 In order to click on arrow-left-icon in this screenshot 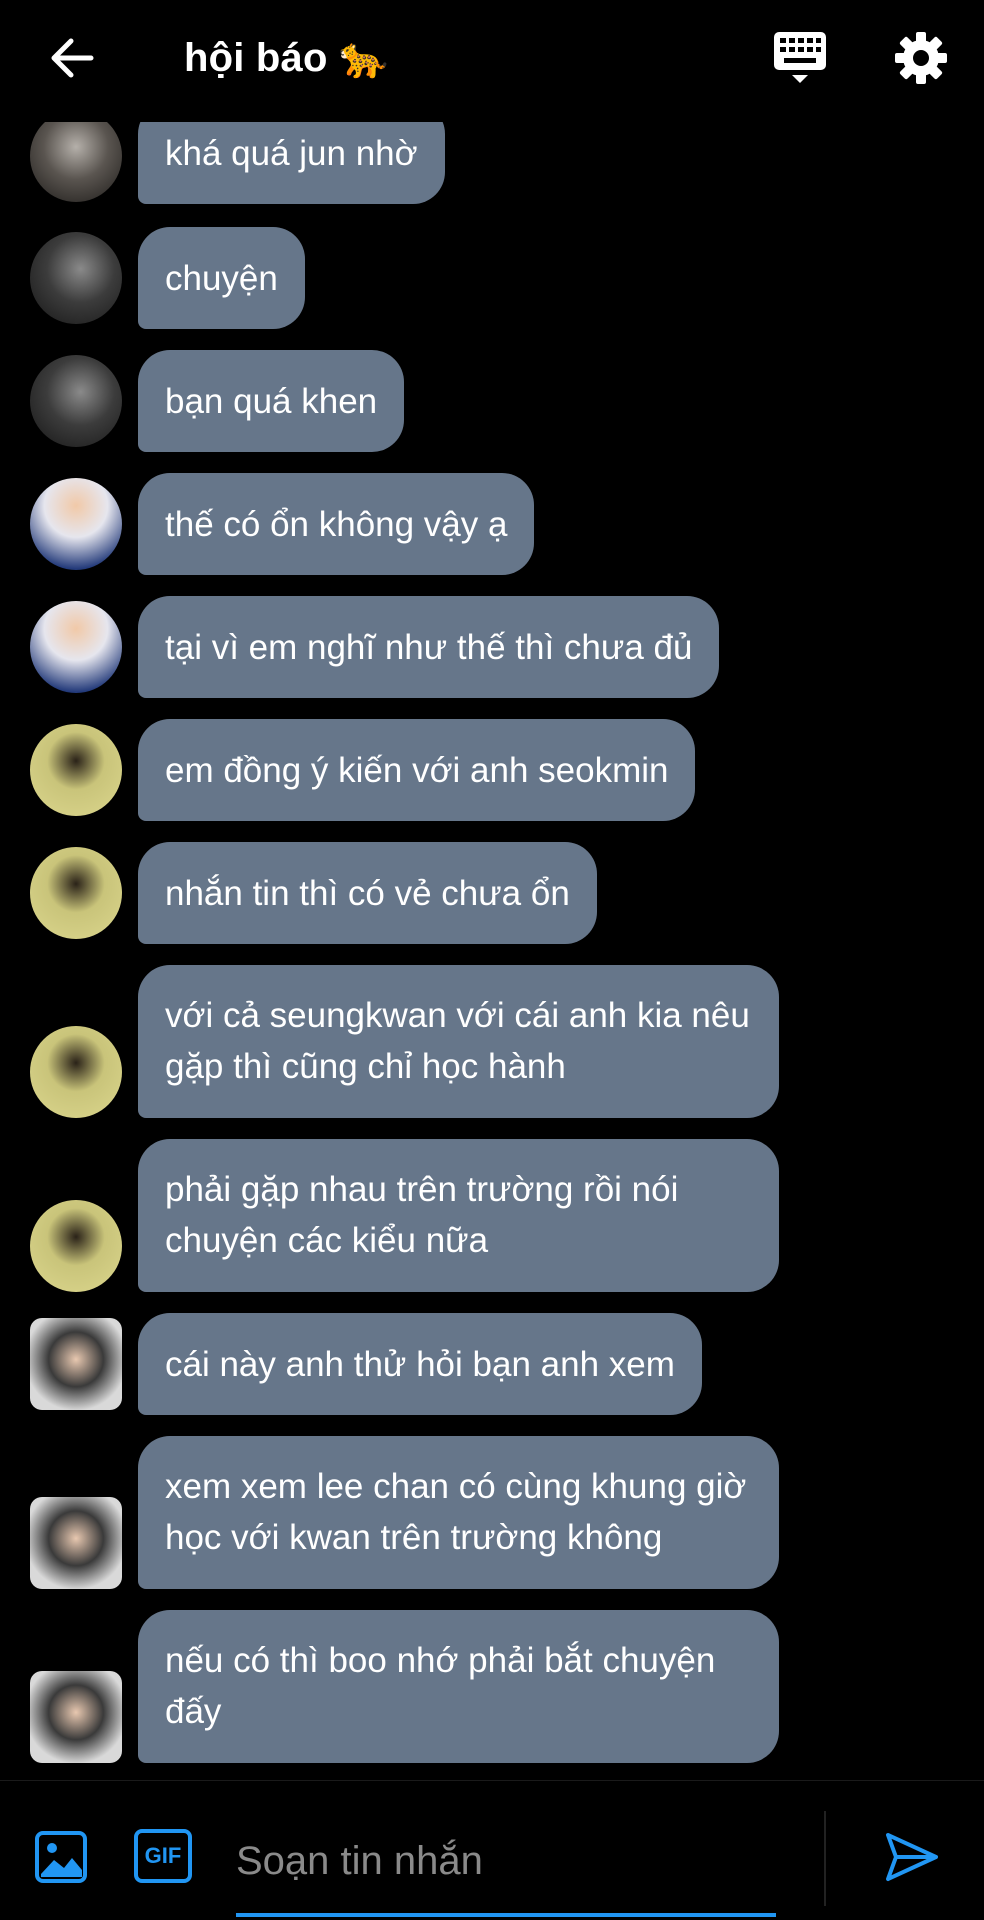, I will do `click(72, 58)`.